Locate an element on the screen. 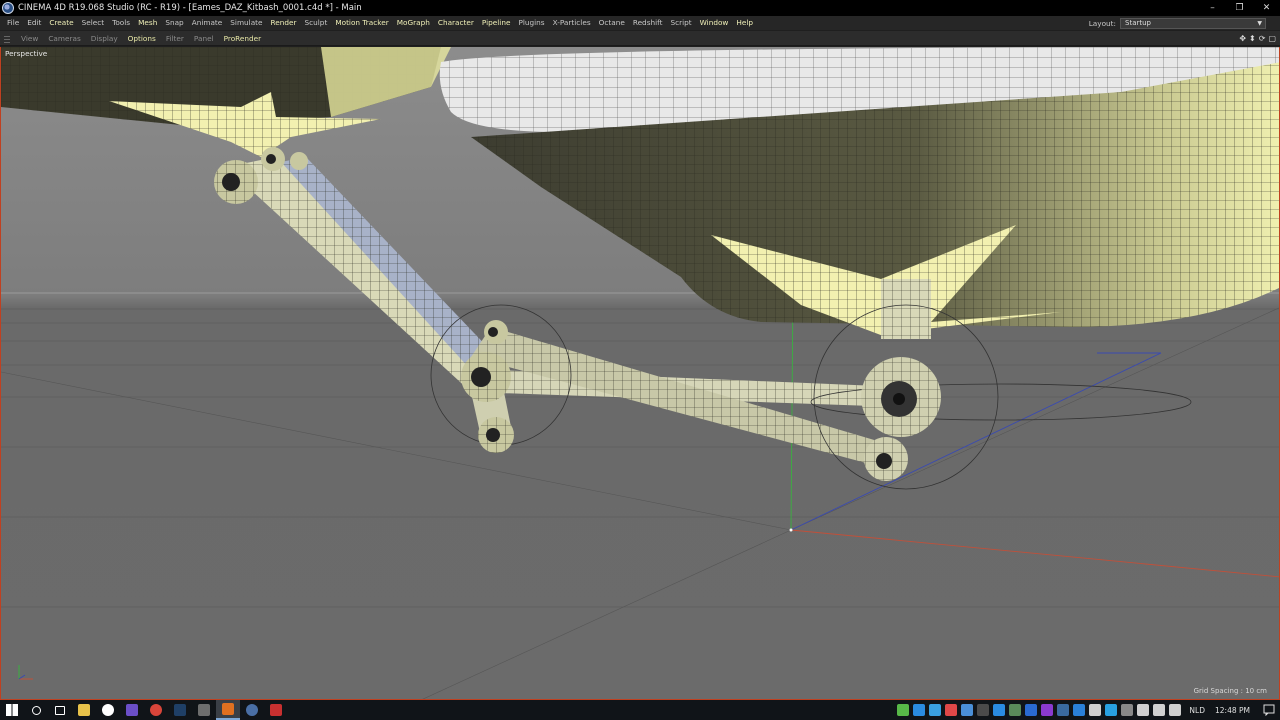  tray-app-9-icon is located at coordinates (1047, 710).